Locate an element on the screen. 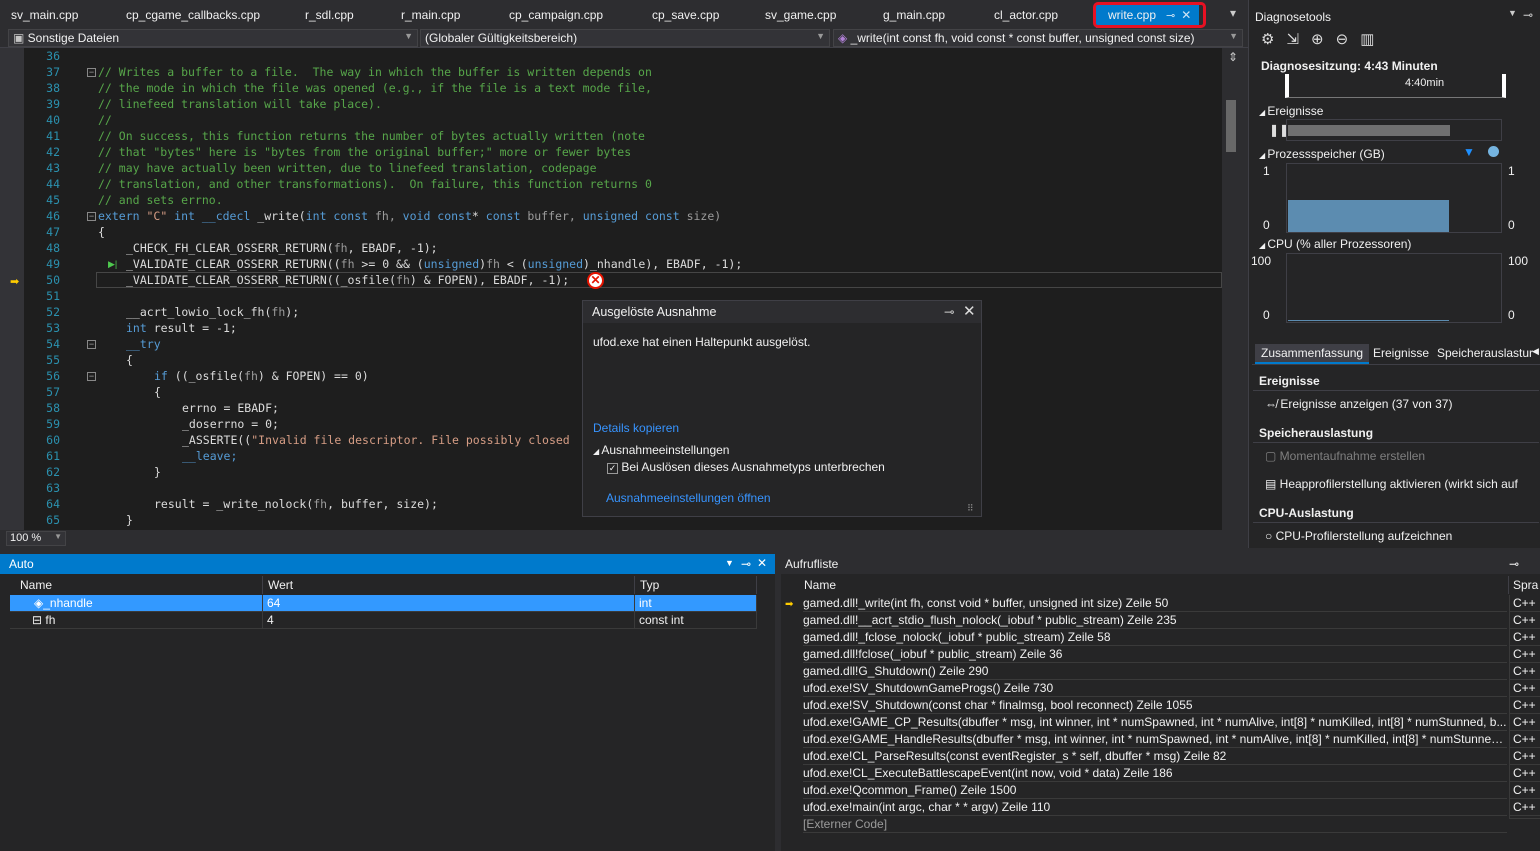 This screenshot has height=851, width=1540. auto-row-value: 64 is located at coordinates (449, 603).